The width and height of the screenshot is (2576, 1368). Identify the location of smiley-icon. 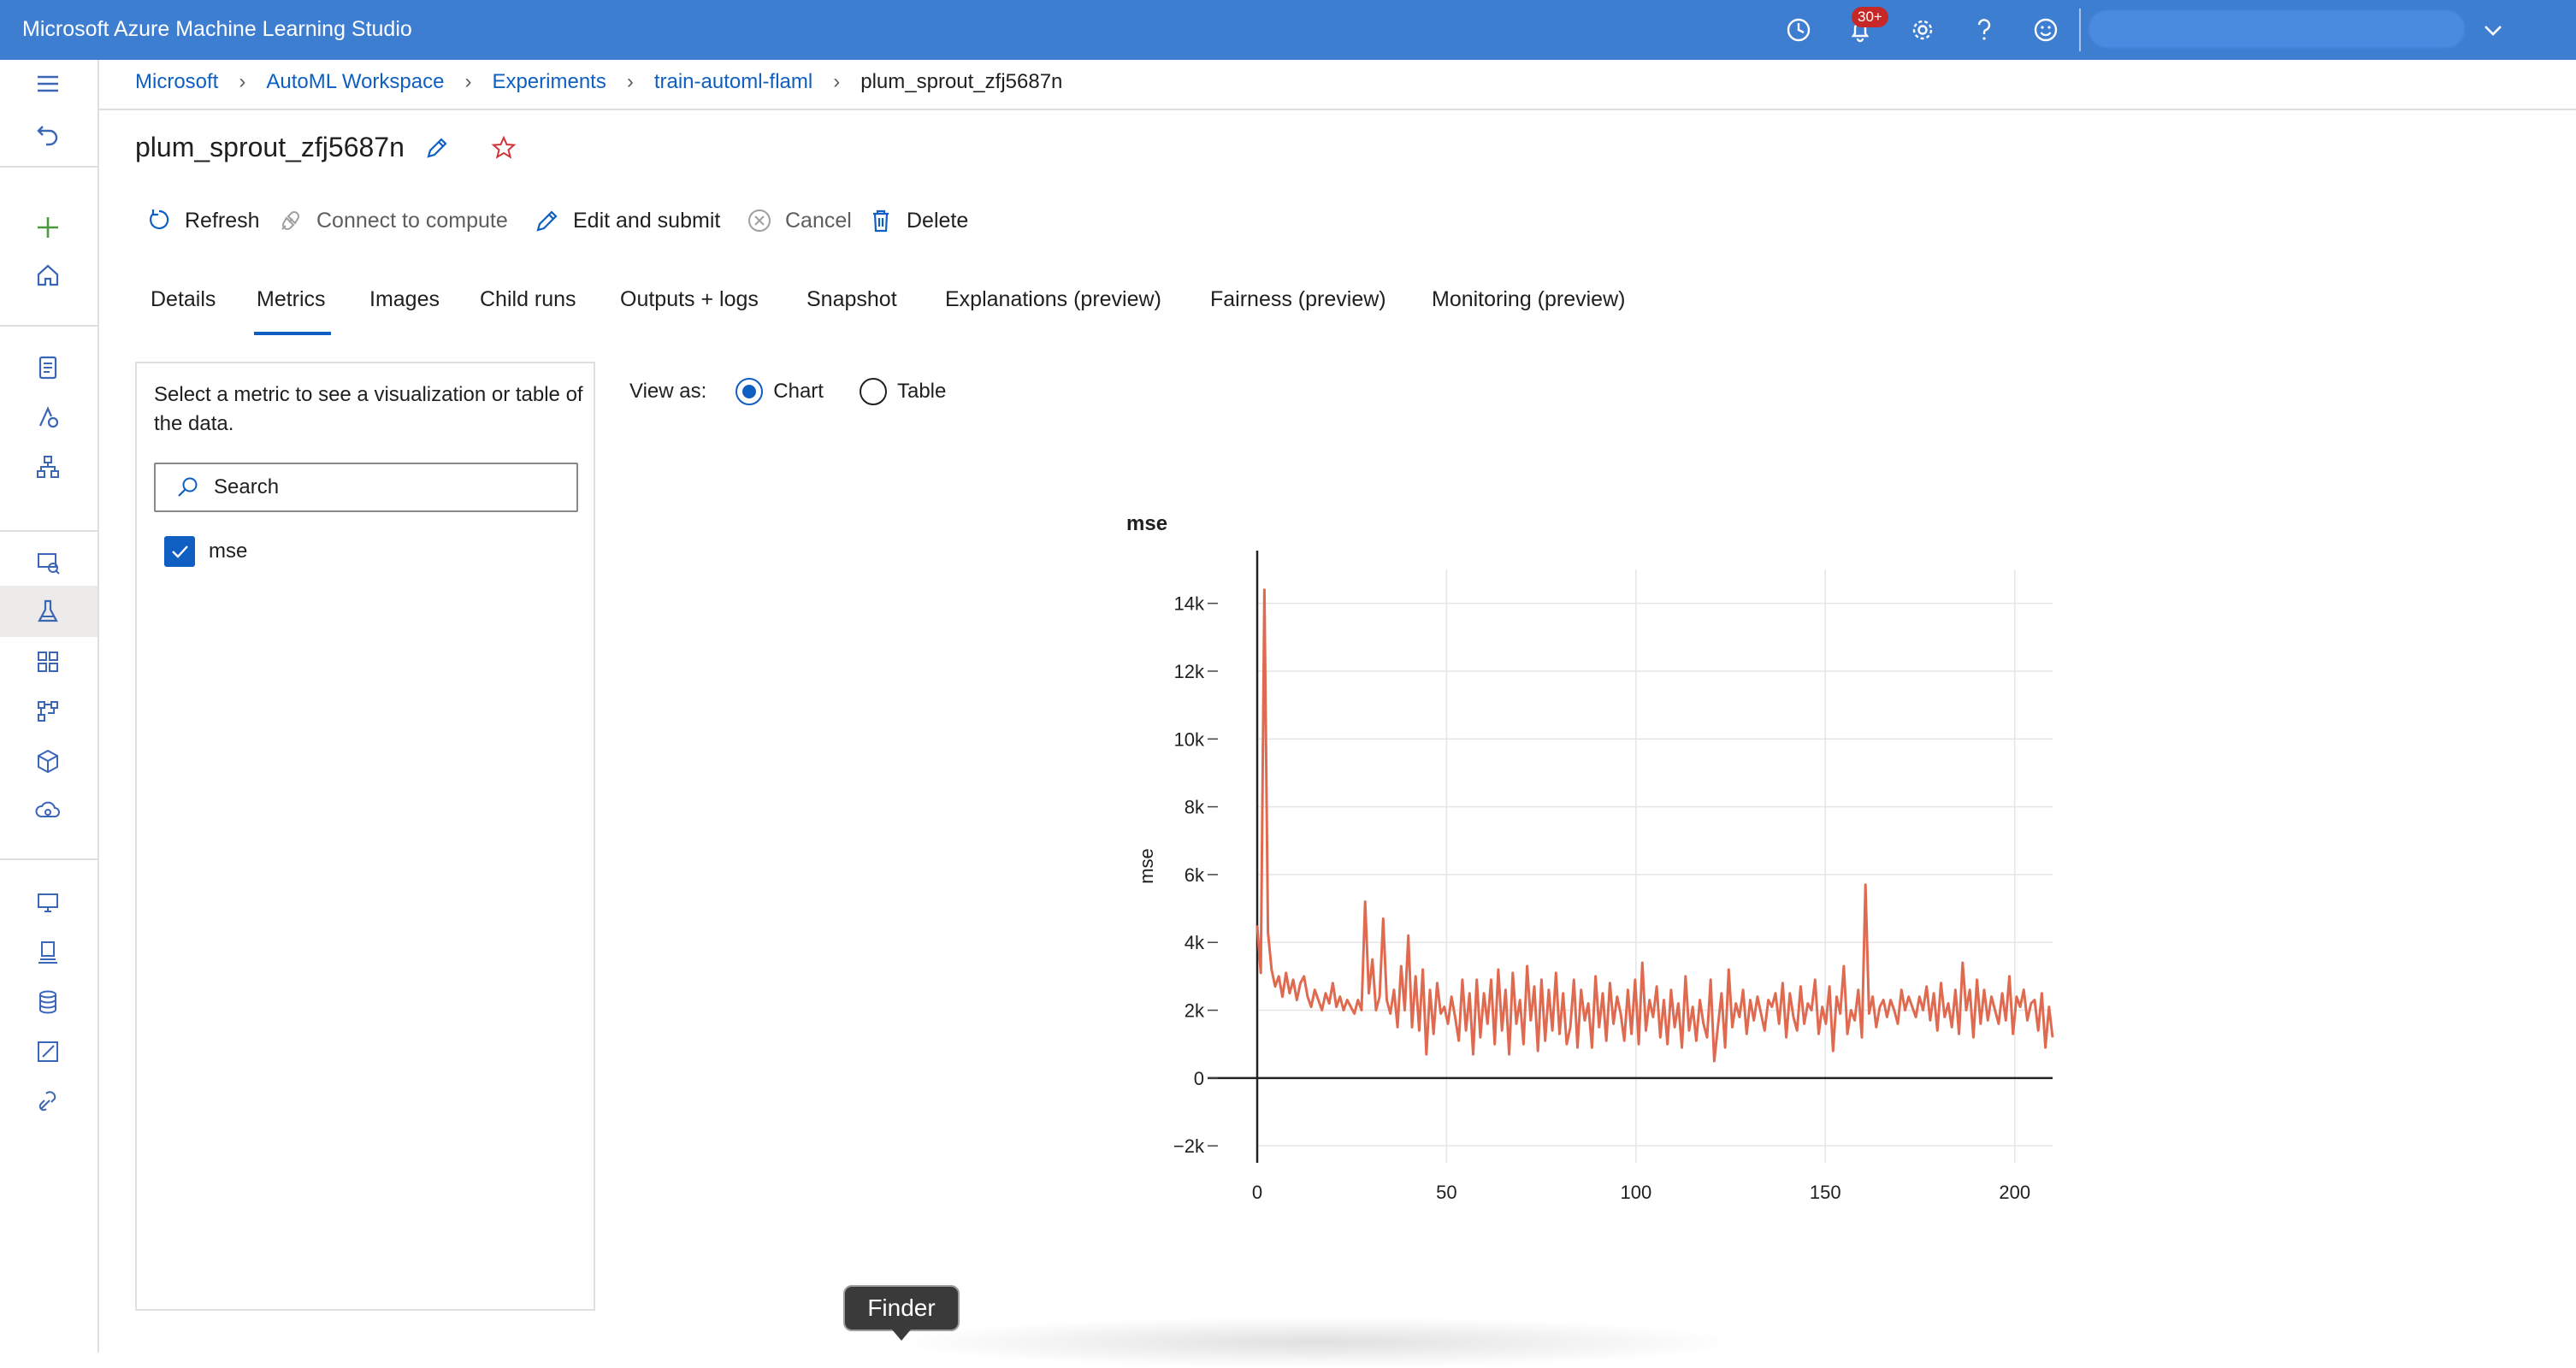
(2046, 30).